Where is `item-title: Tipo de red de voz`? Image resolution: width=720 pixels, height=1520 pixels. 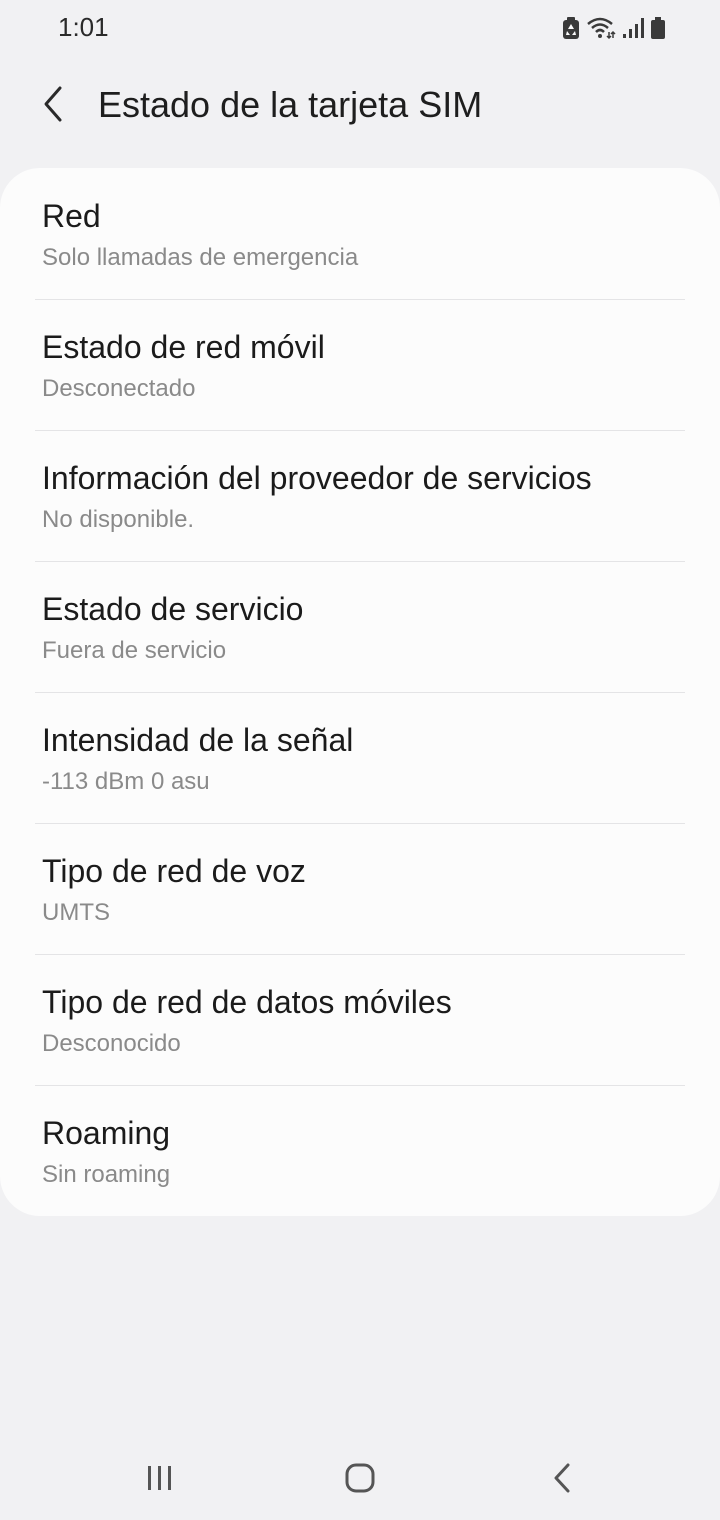
item-title: Tipo de red de voz is located at coordinates (174, 871).